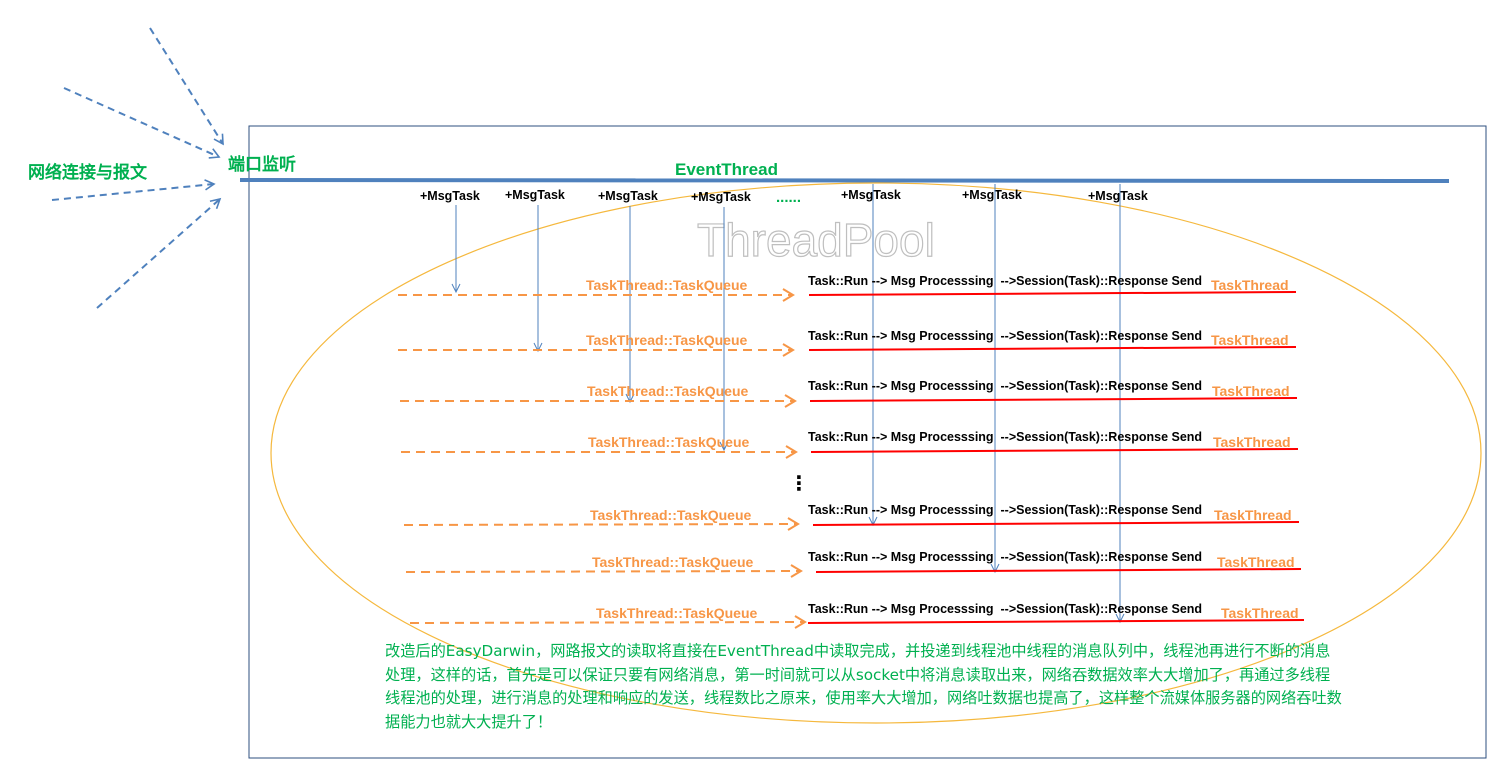  Describe the element at coordinates (816, 240) in the screenshot. I see `threadpool-watermark: ThreadPool` at that location.